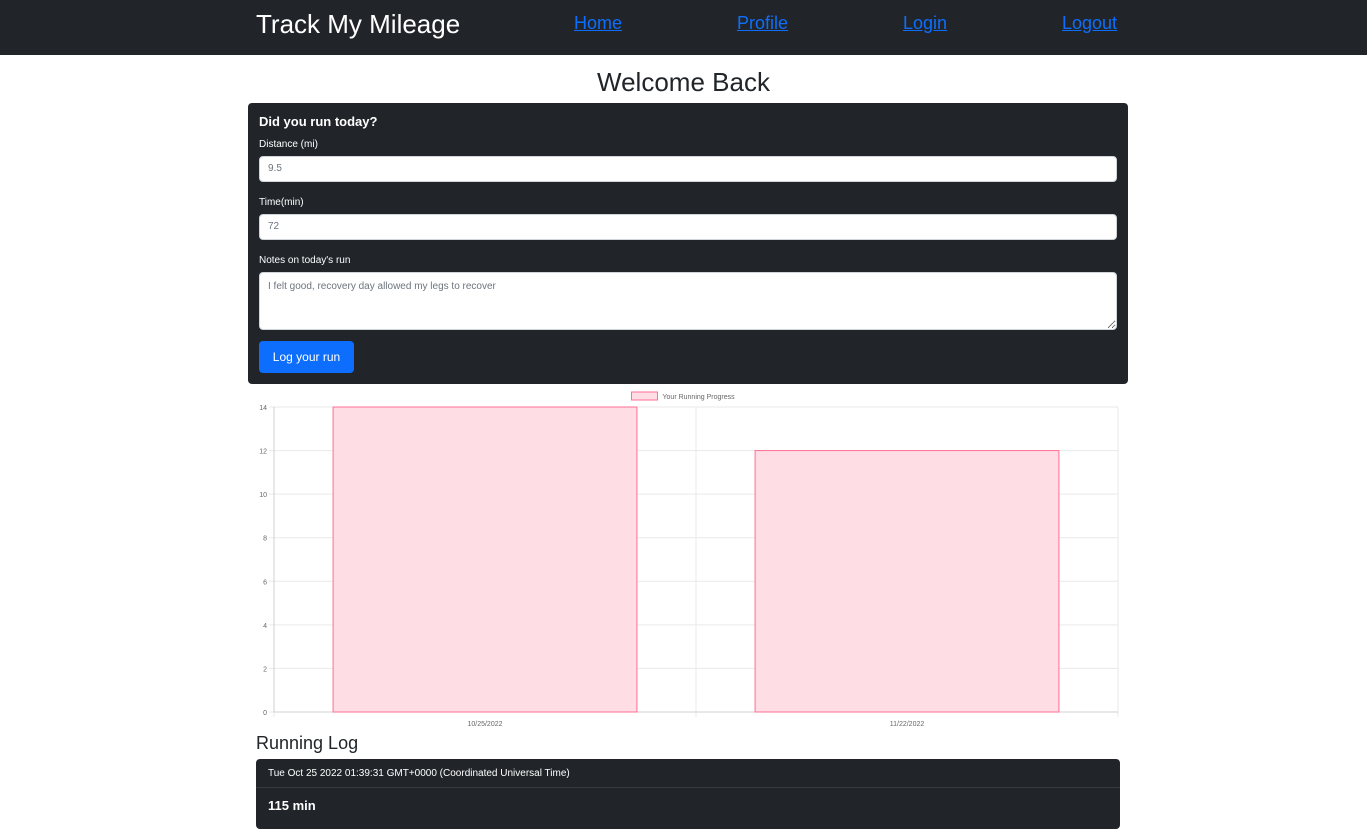 The image size is (1367, 829). Describe the element at coordinates (288, 144) in the screenshot. I see `distance-label: Distance (mi)` at that location.